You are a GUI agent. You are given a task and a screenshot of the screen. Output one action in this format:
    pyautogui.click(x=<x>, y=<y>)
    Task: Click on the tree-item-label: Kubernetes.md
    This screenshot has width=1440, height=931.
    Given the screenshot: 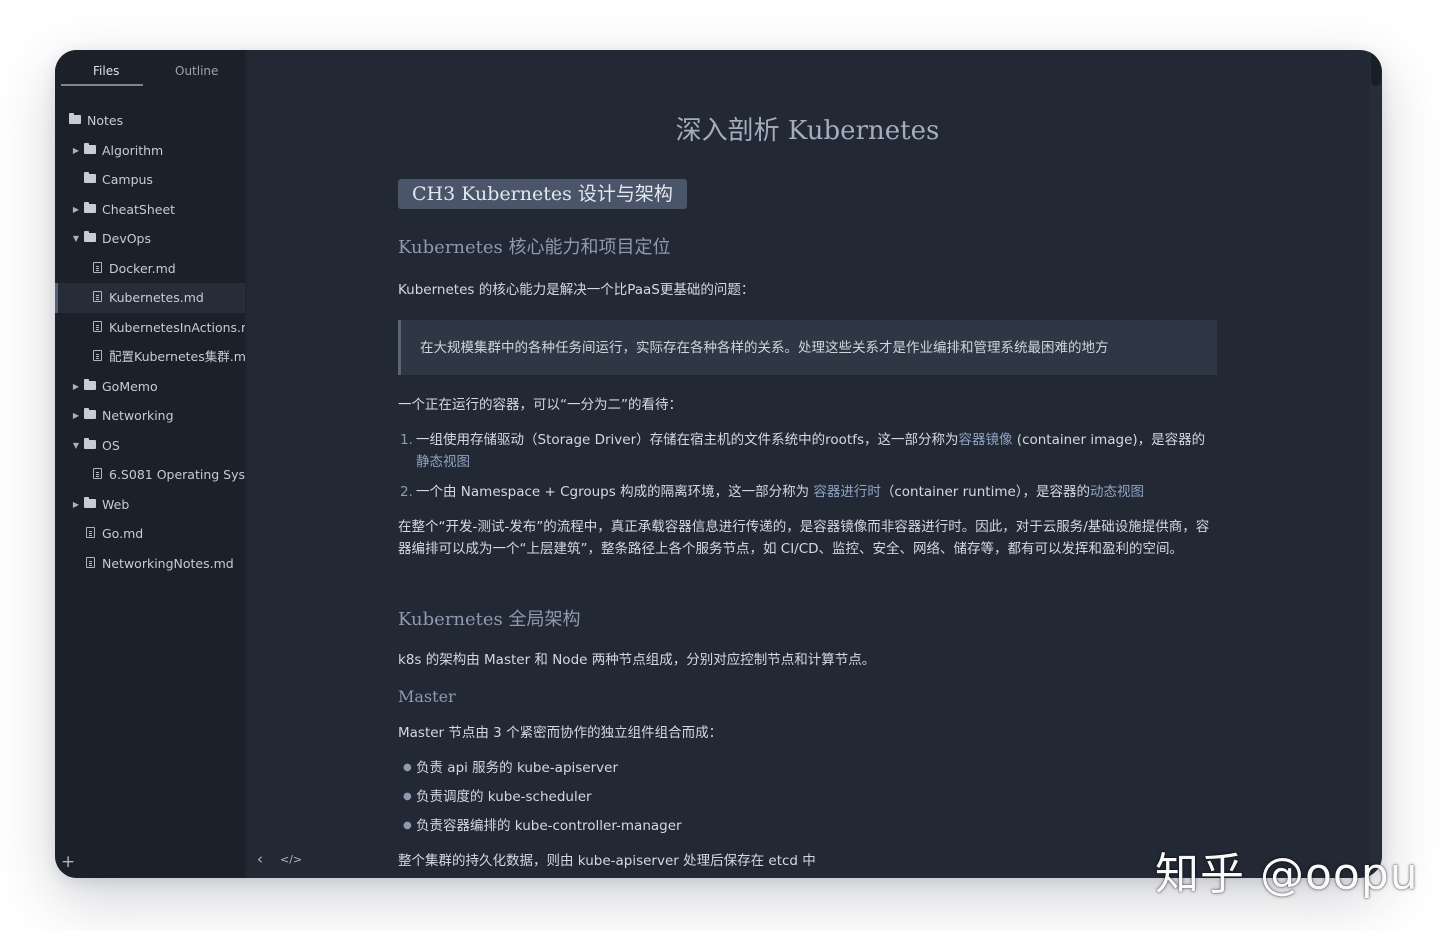 What is the action you would take?
    pyautogui.click(x=156, y=297)
    